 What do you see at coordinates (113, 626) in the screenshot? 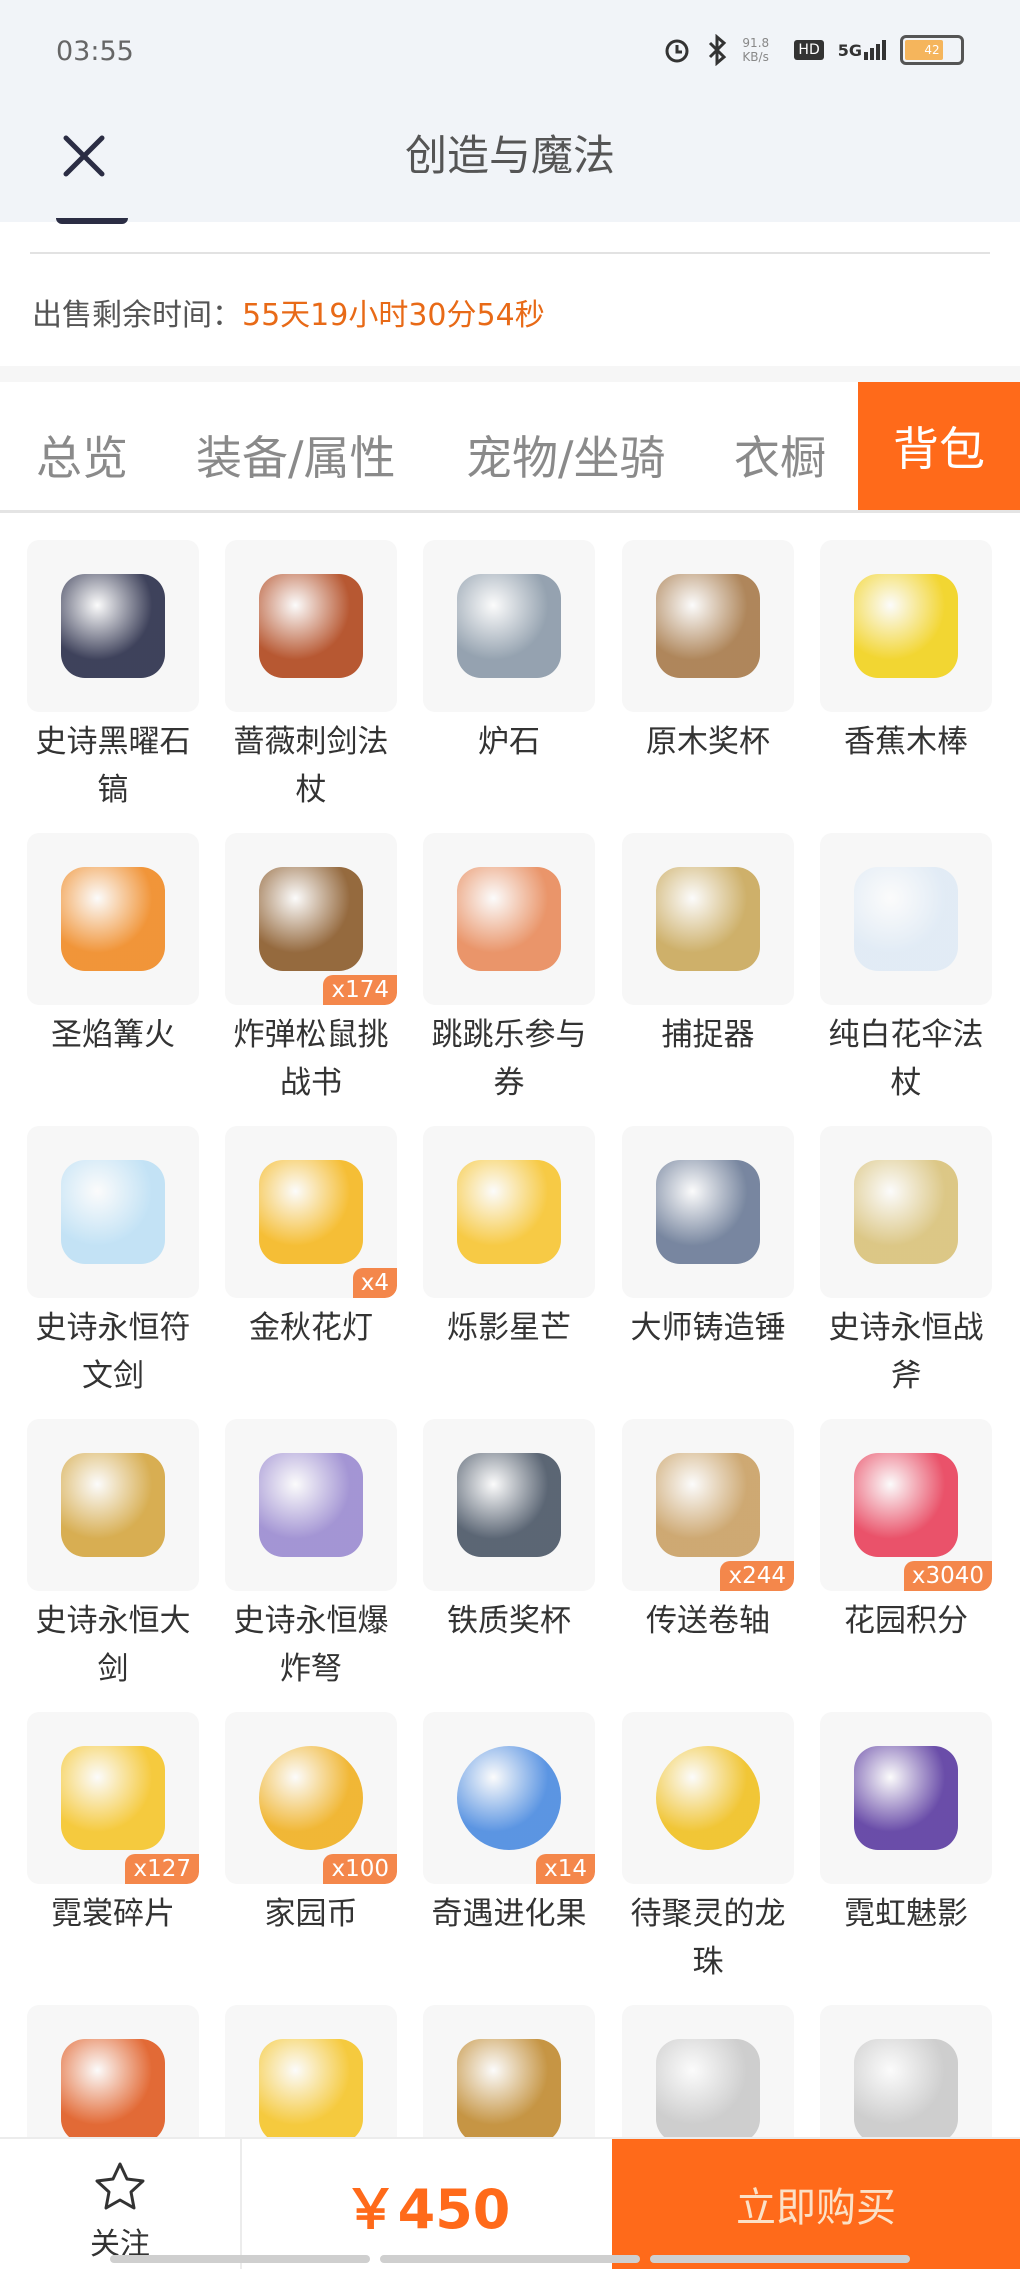
I see `pickaxe-icon` at bounding box center [113, 626].